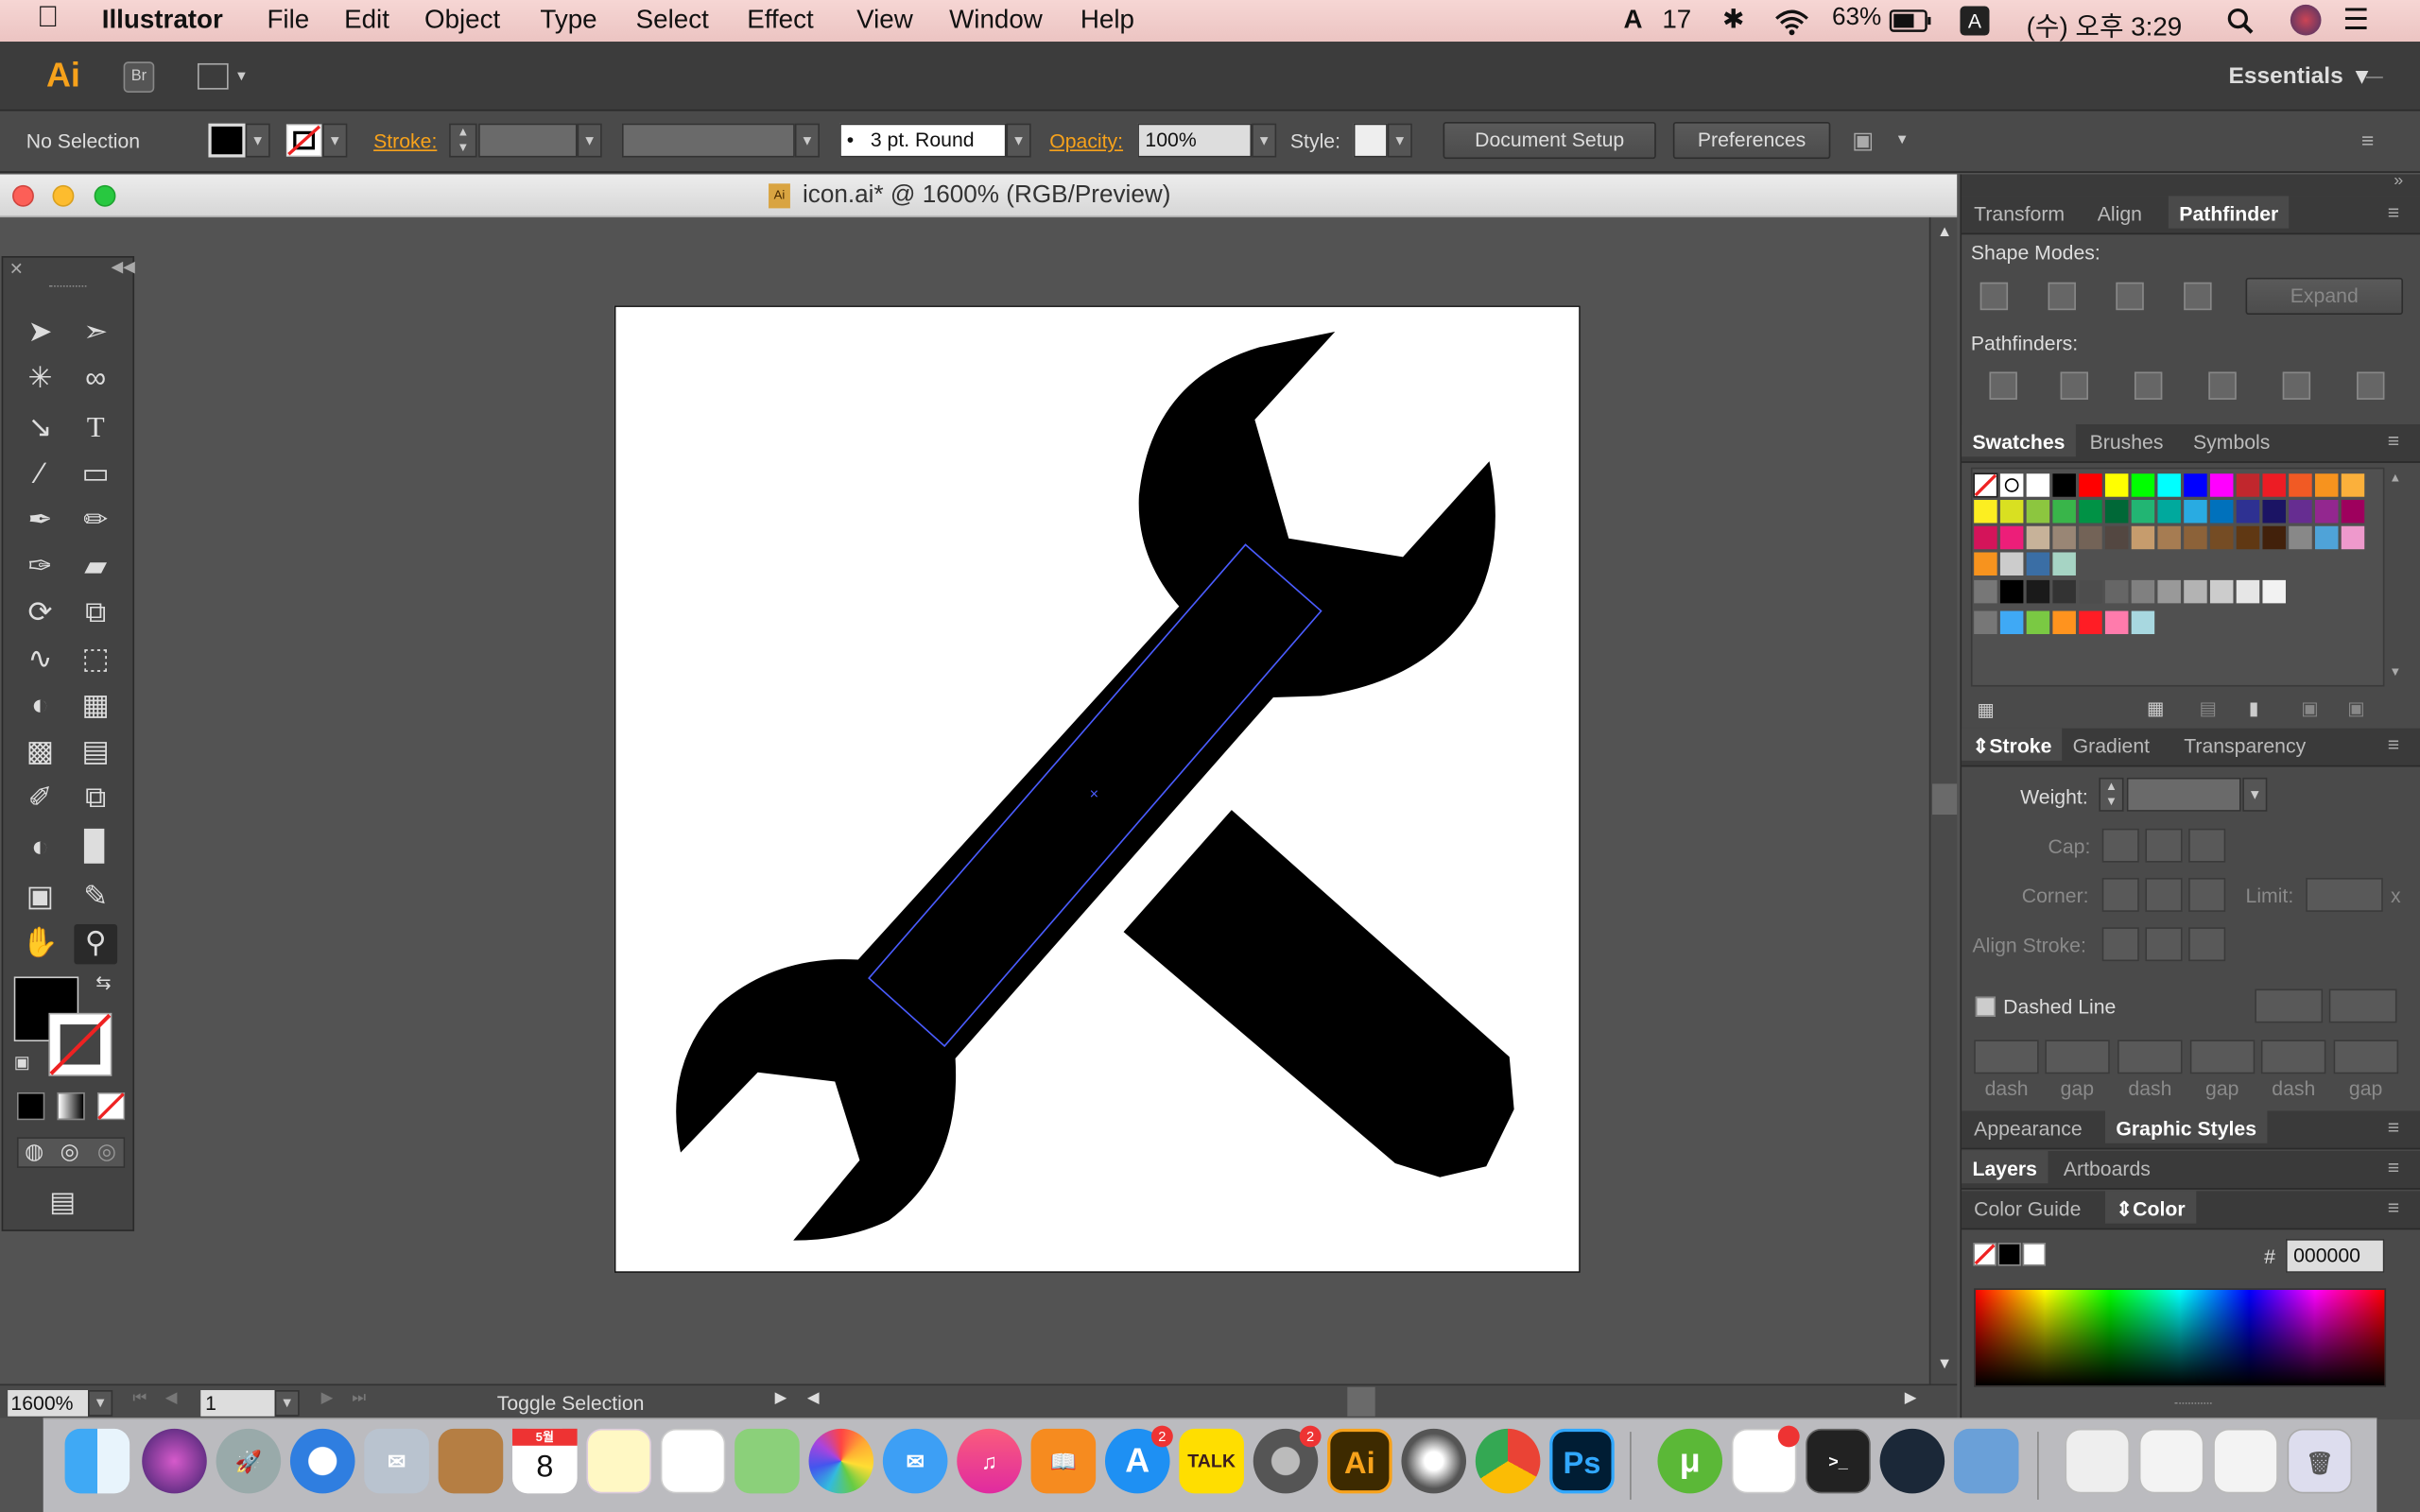 This screenshot has height=1512, width=2420. What do you see at coordinates (2345, 894) in the screenshot?
I see `limit-field` at bounding box center [2345, 894].